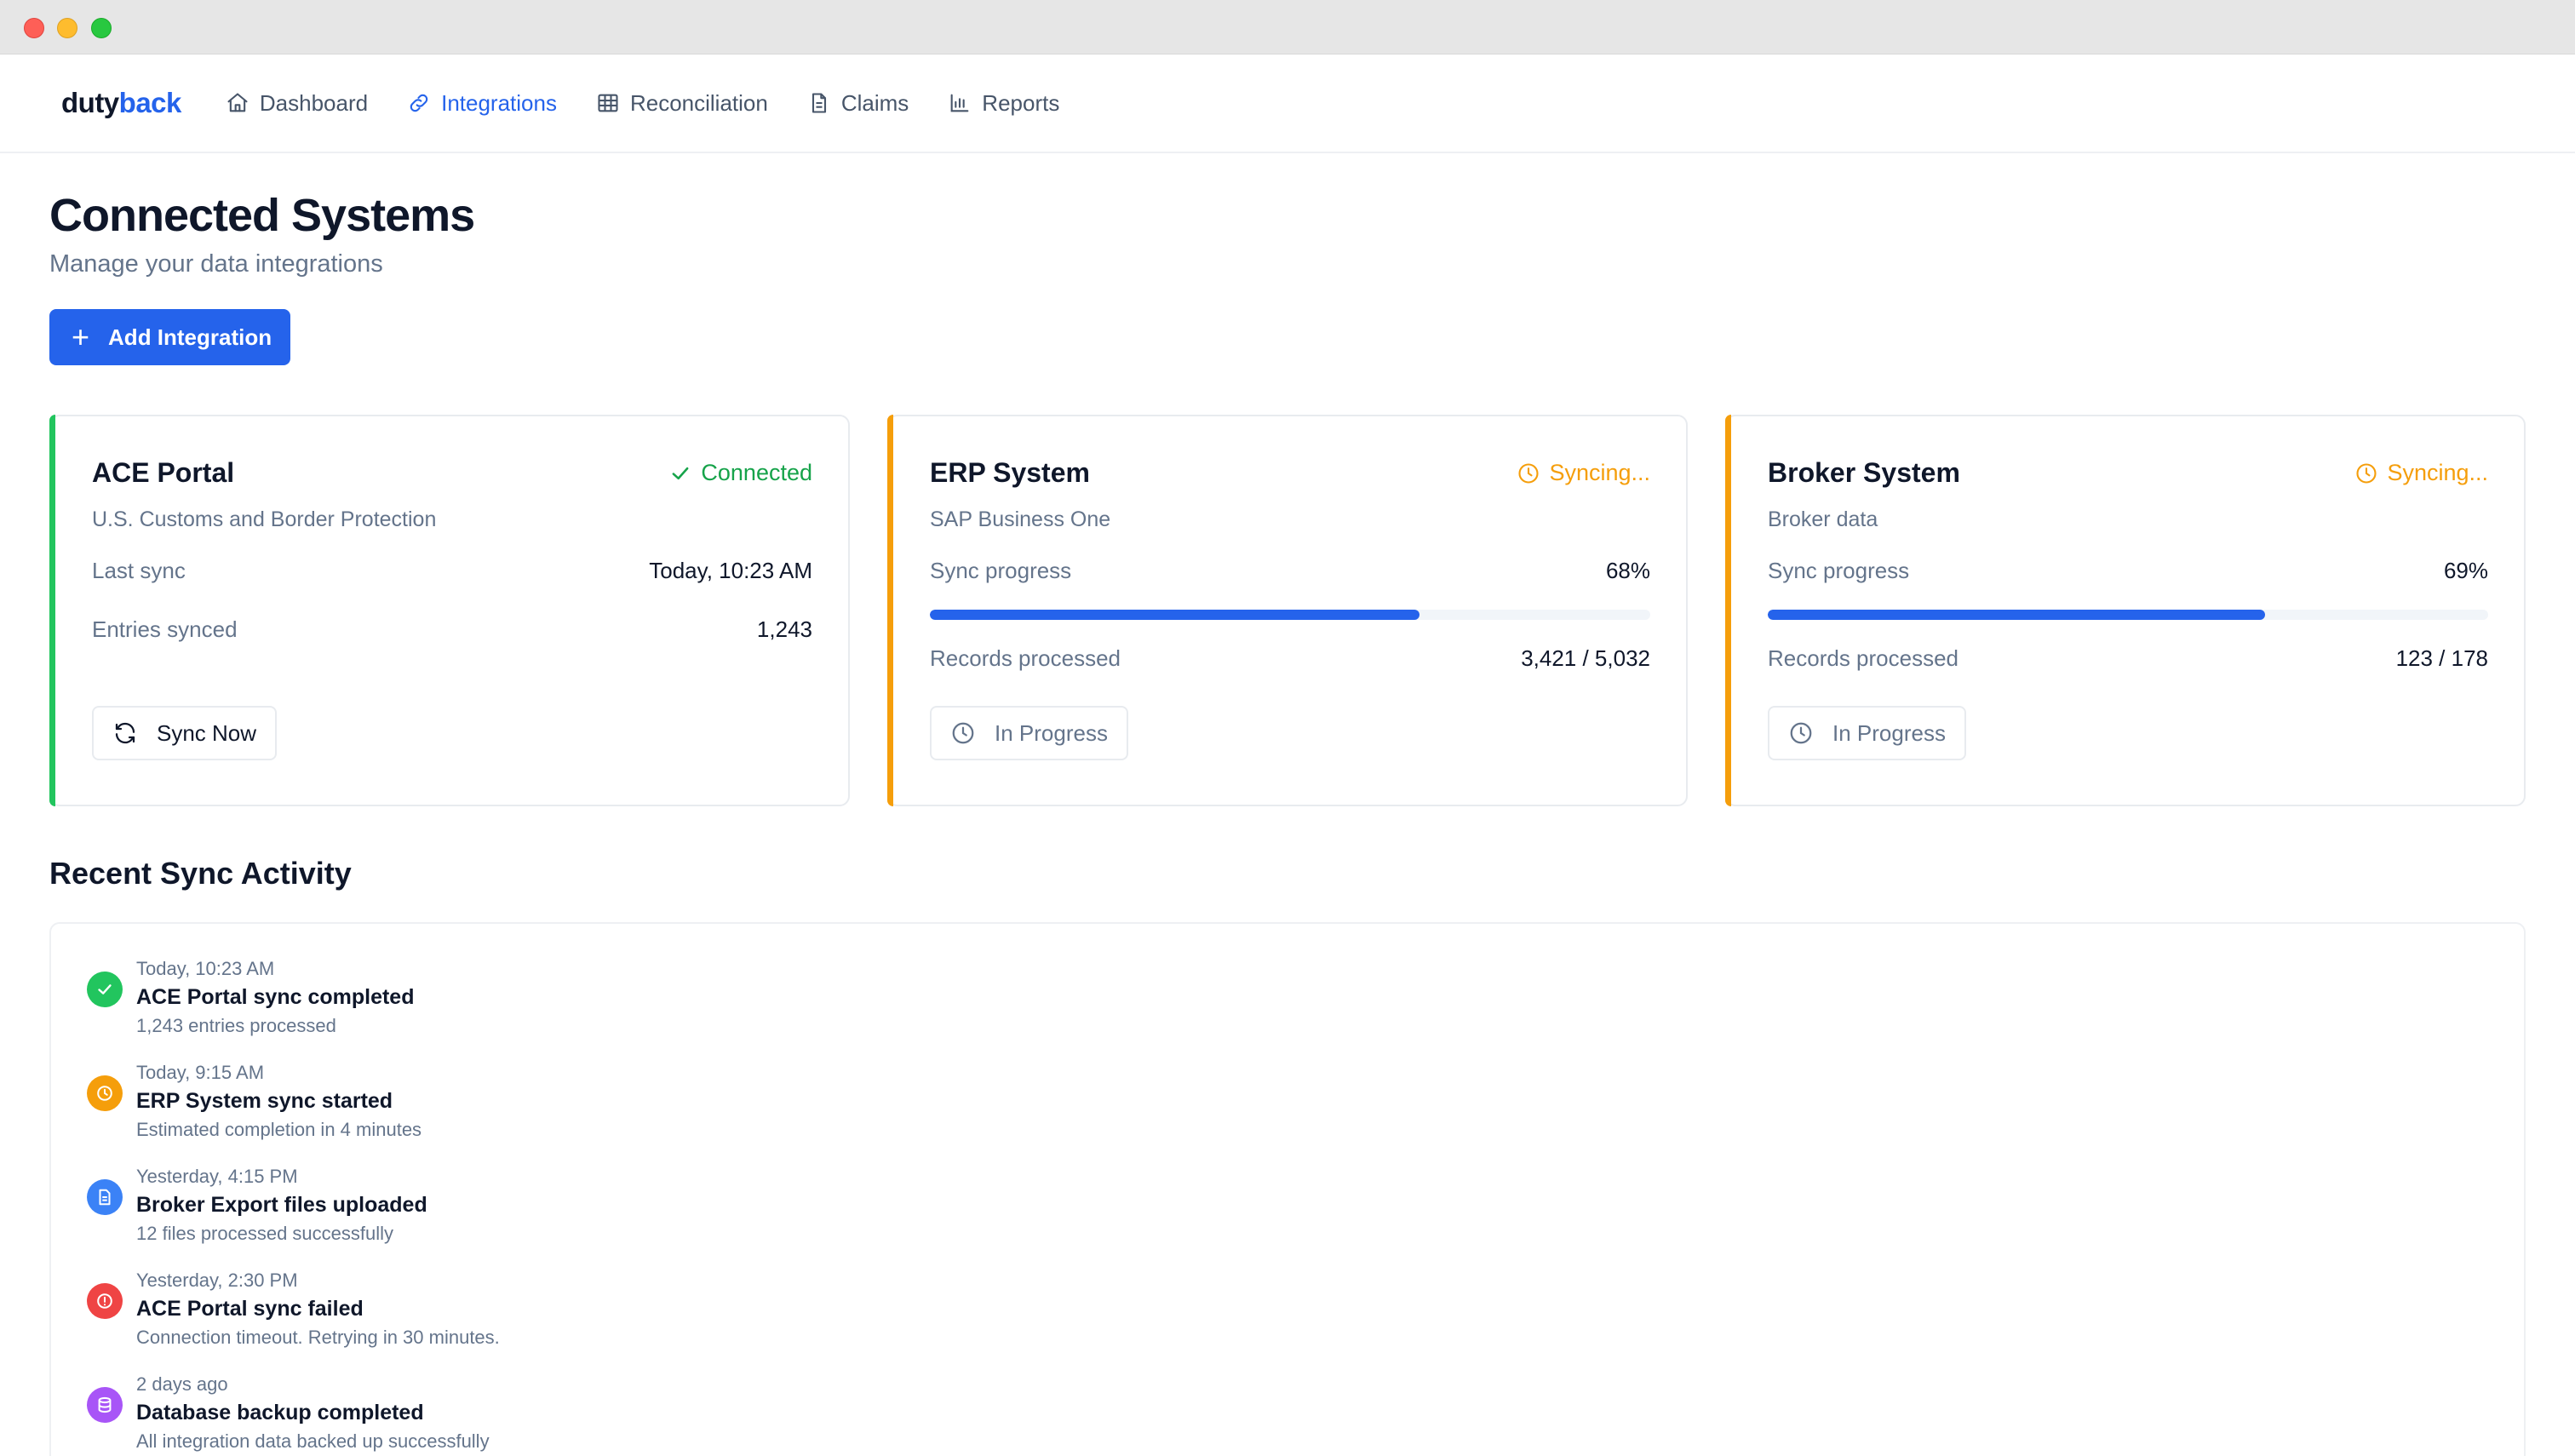 The height and width of the screenshot is (1456, 2575). Describe the element at coordinates (67, 28) in the screenshot. I see `minimize-window-button` at that location.